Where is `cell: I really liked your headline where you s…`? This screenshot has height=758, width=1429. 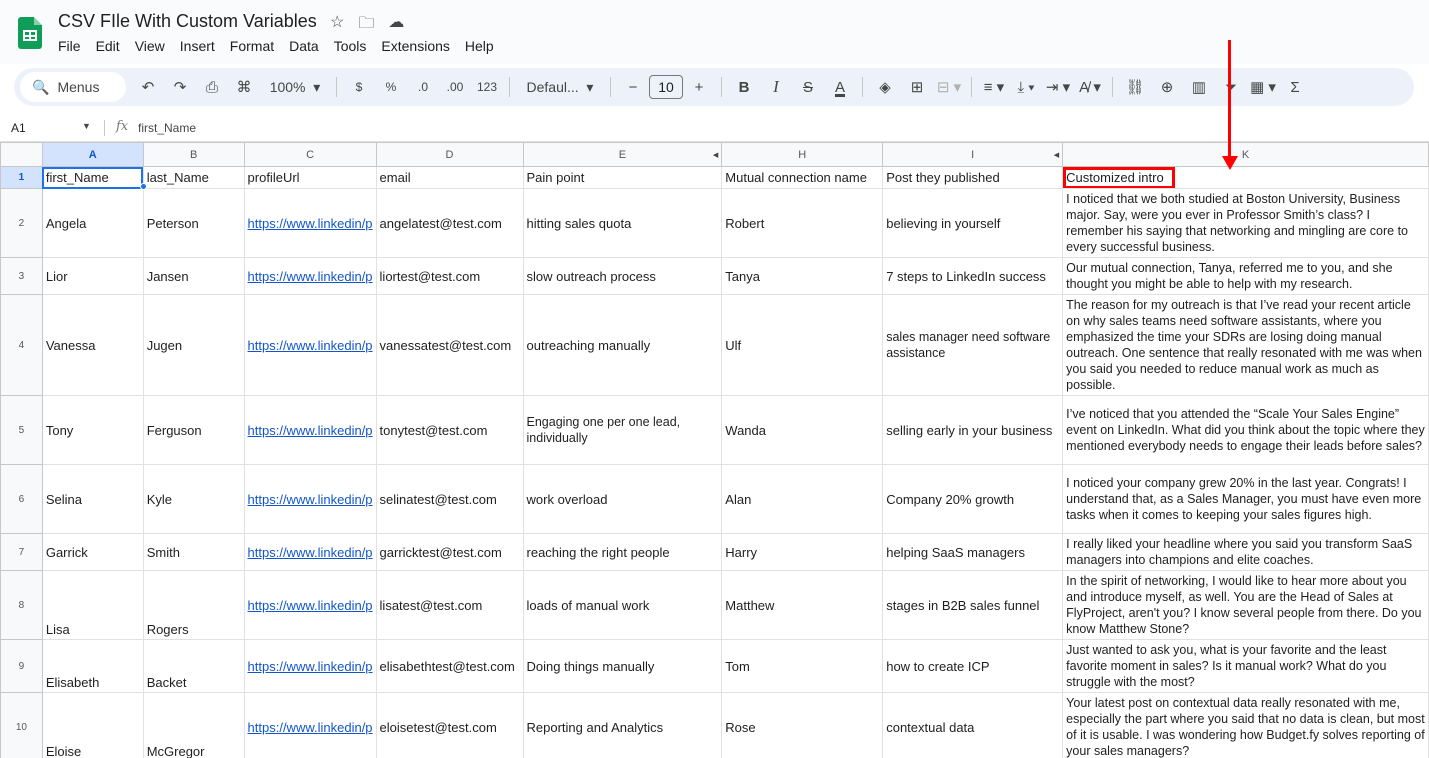
cell: I really liked your headline where you s… is located at coordinates (1245, 552).